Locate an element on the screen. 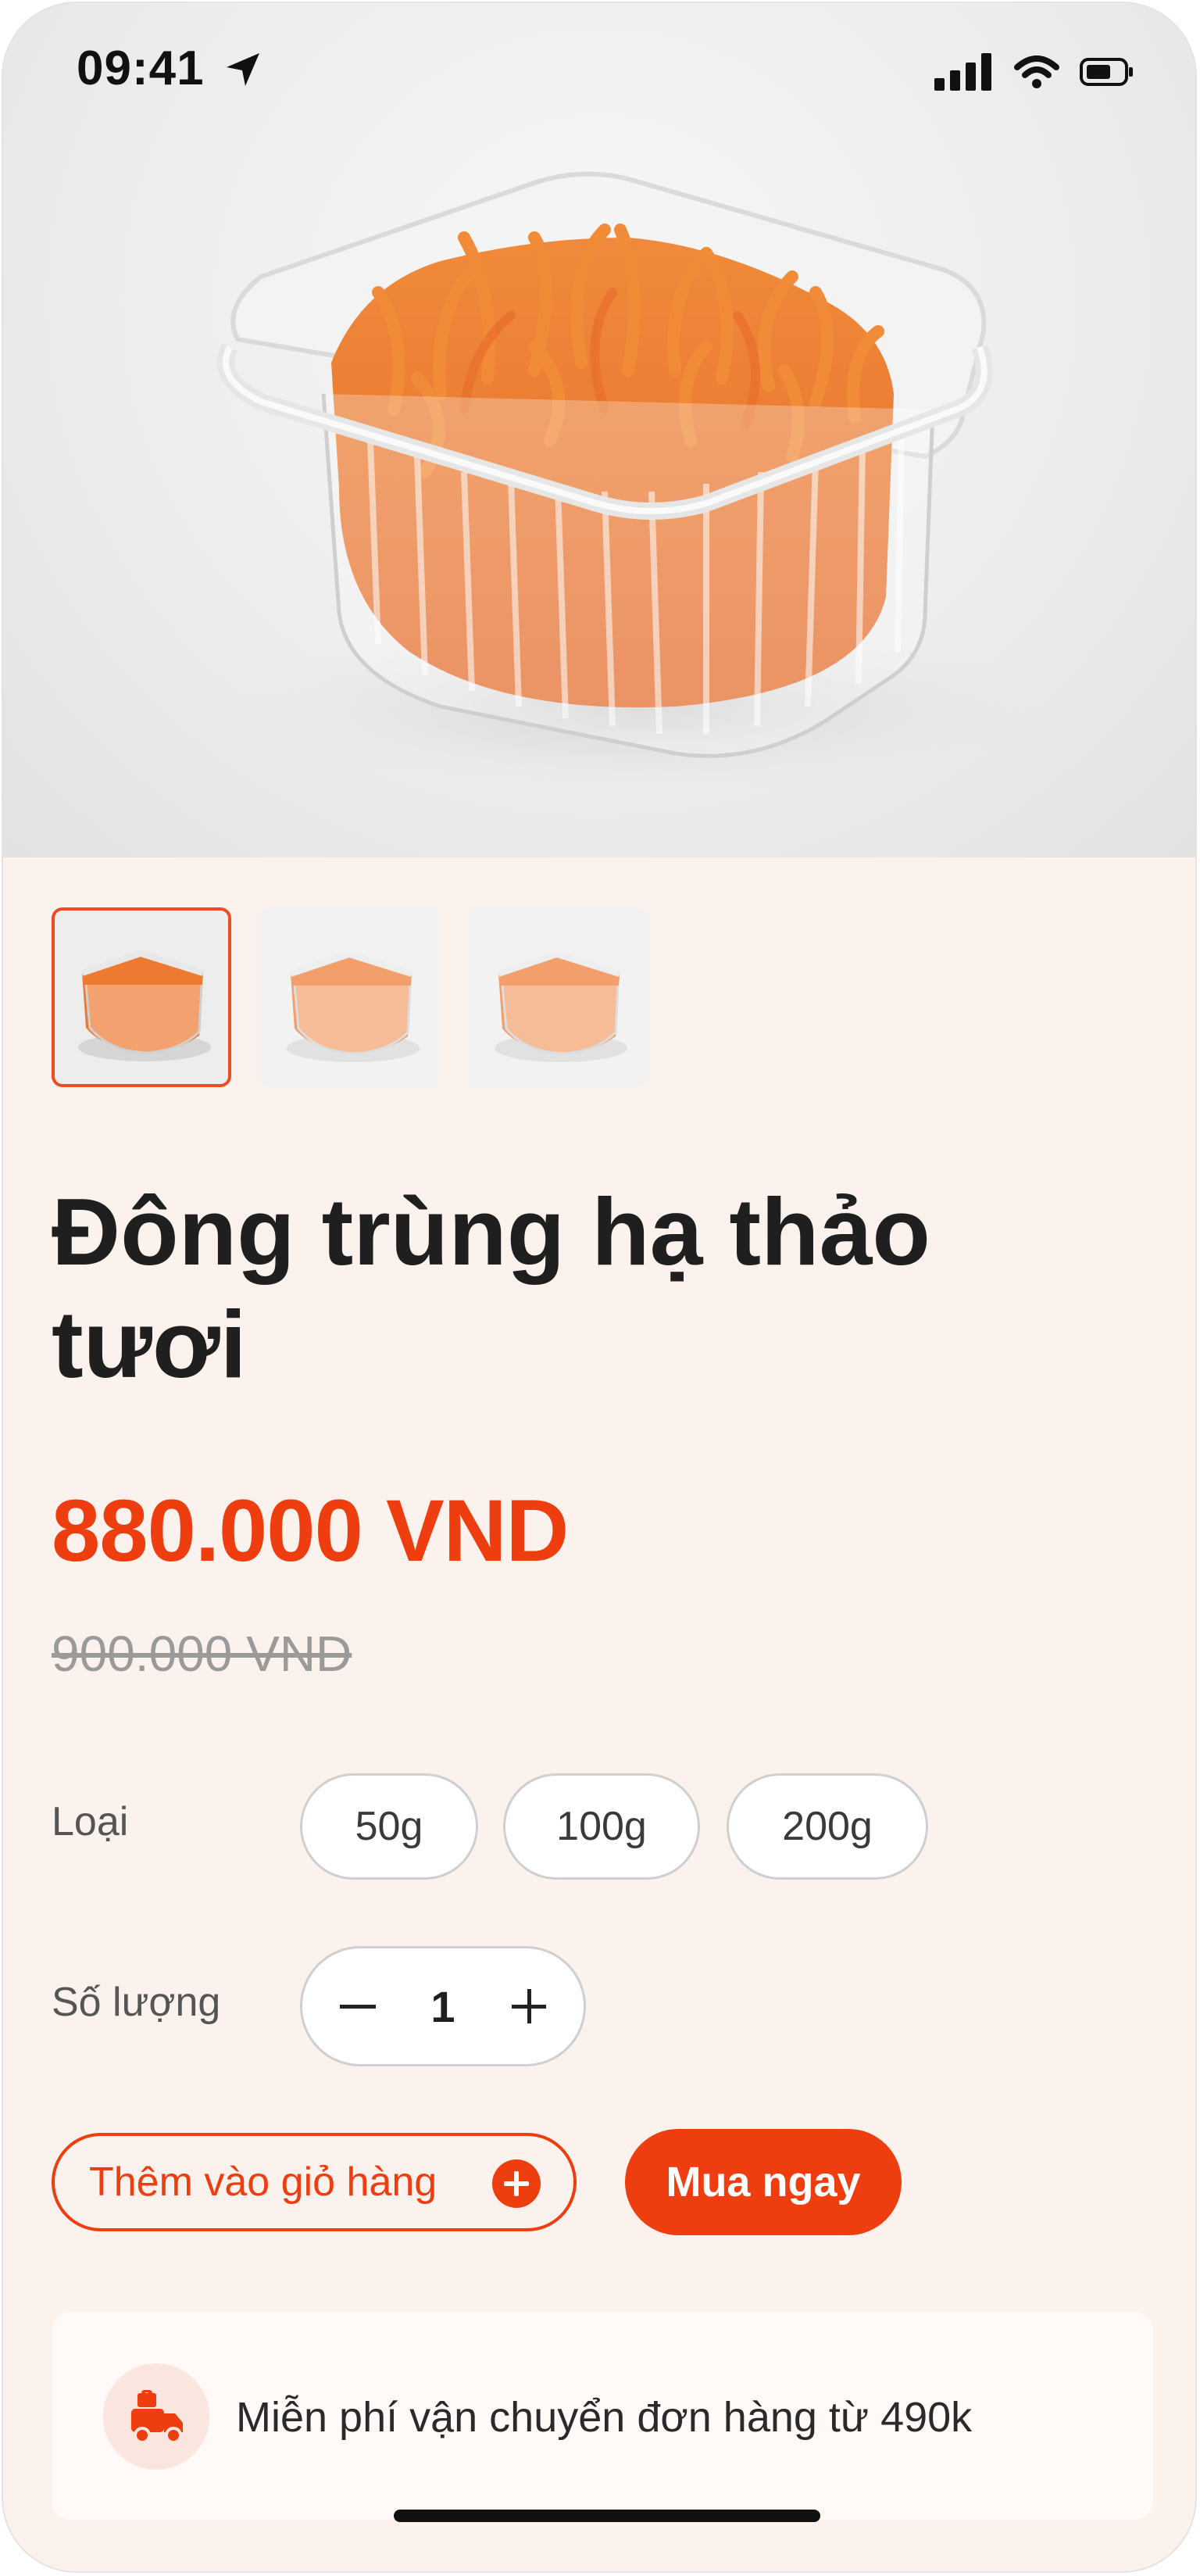  status-indicators is located at coordinates (1034, 72).